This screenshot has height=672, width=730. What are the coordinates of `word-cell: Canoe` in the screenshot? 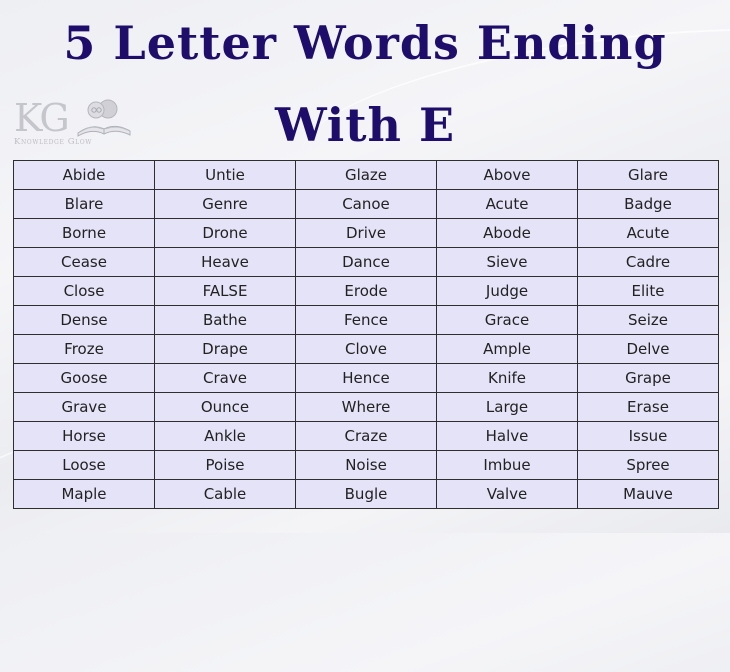 It's located at (366, 204).